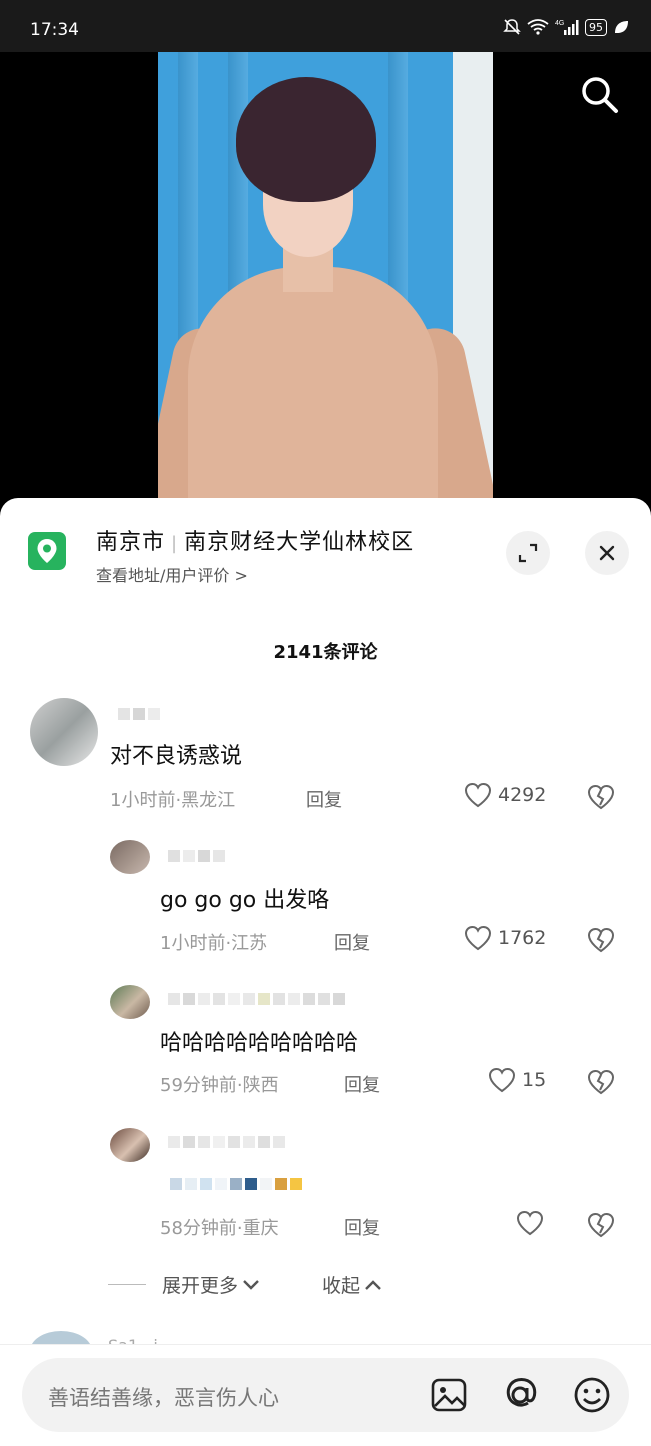 The height and width of the screenshot is (1446, 651). I want to click on svg-text: 4G, so click(559, 23).